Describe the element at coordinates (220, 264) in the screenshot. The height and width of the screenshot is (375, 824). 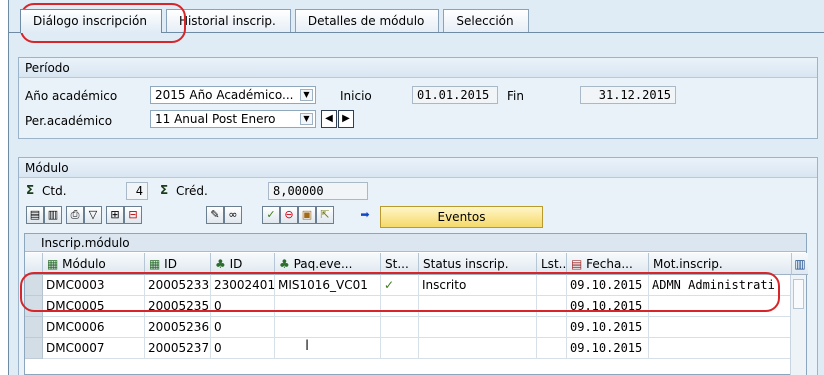
I see `tree-icon: ♣` at that location.